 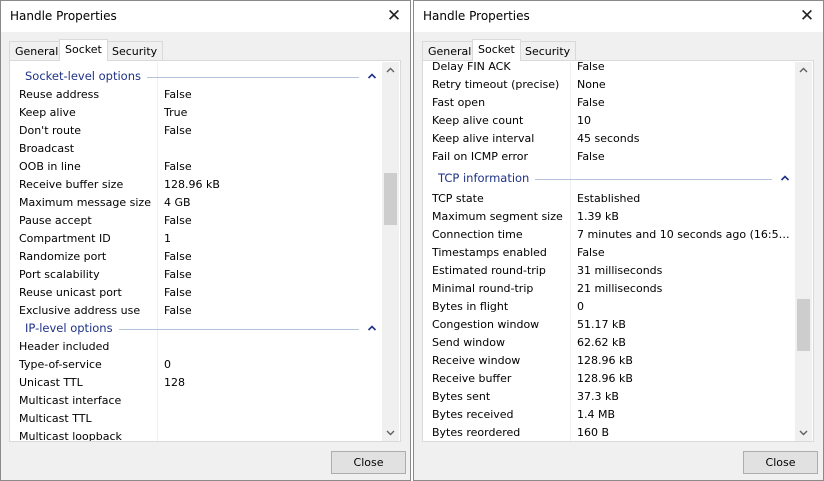 I want to click on group-header: IP-level options, so click(x=197, y=329).